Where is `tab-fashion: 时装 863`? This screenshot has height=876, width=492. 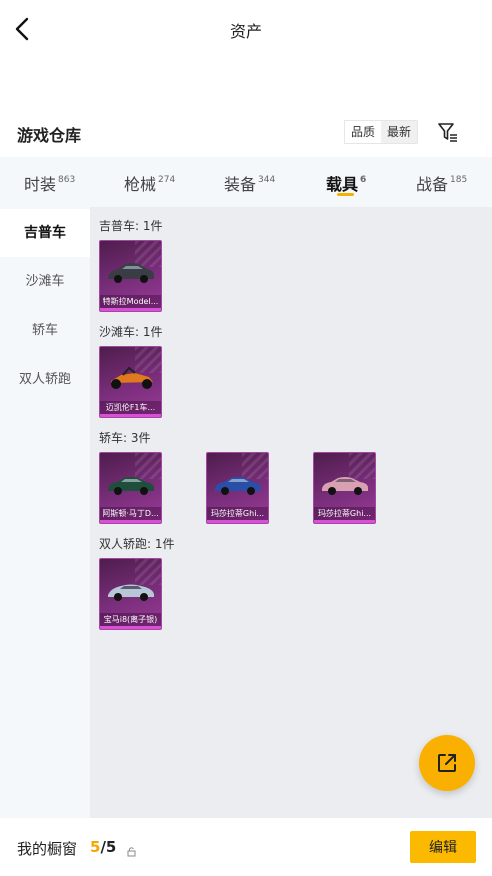 tab-fashion: 时装 863 is located at coordinates (49, 183).